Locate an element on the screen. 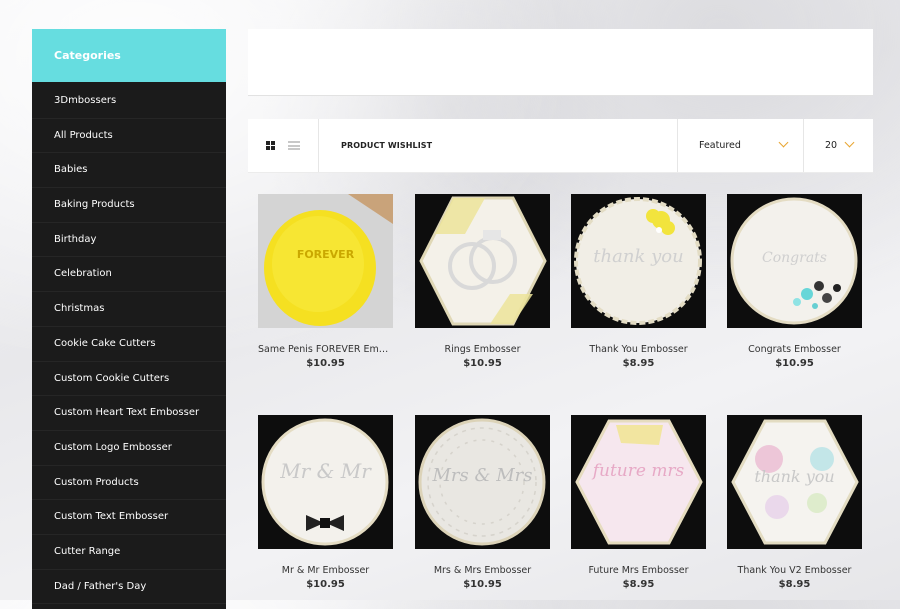  product-card: future mrs Future Mrs Embosser $8.95 is located at coordinates (638, 502).